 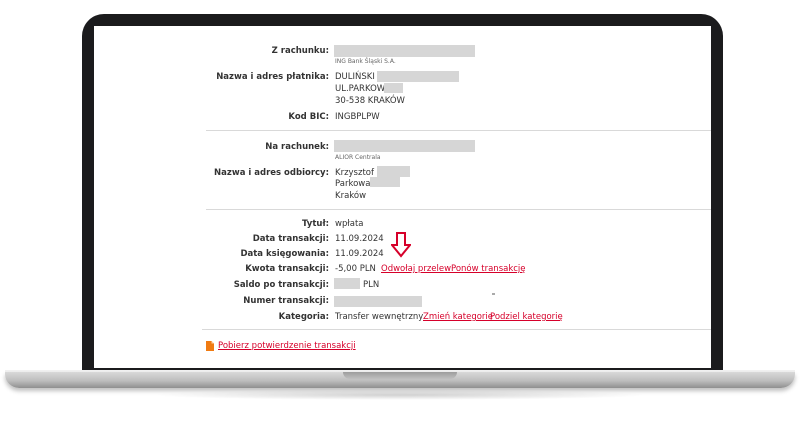 What do you see at coordinates (526, 317) in the screenshot?
I see `split-category-link: Podziel kategorię` at bounding box center [526, 317].